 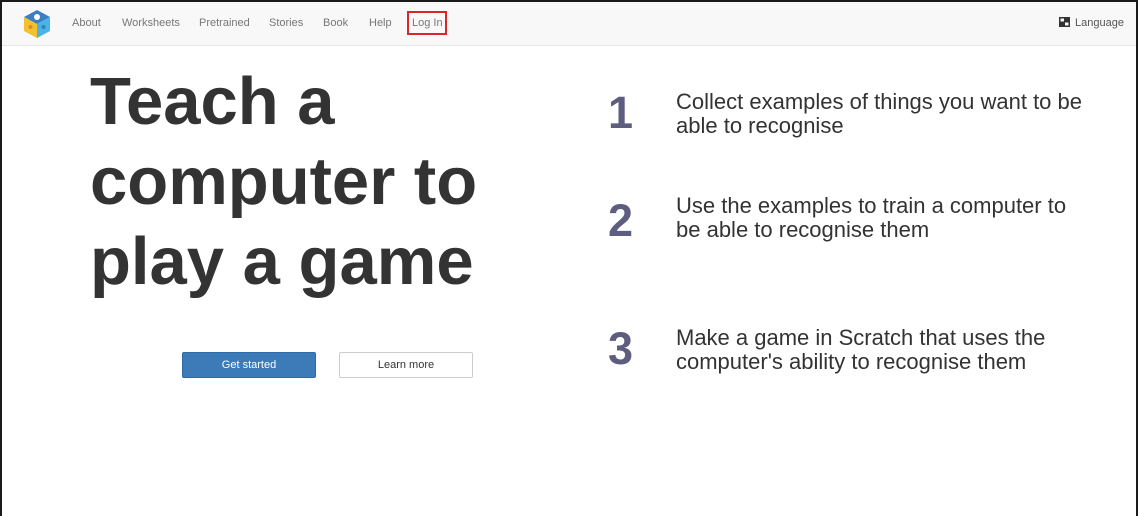 I want to click on hero-line-2: computer to, so click(x=284, y=181).